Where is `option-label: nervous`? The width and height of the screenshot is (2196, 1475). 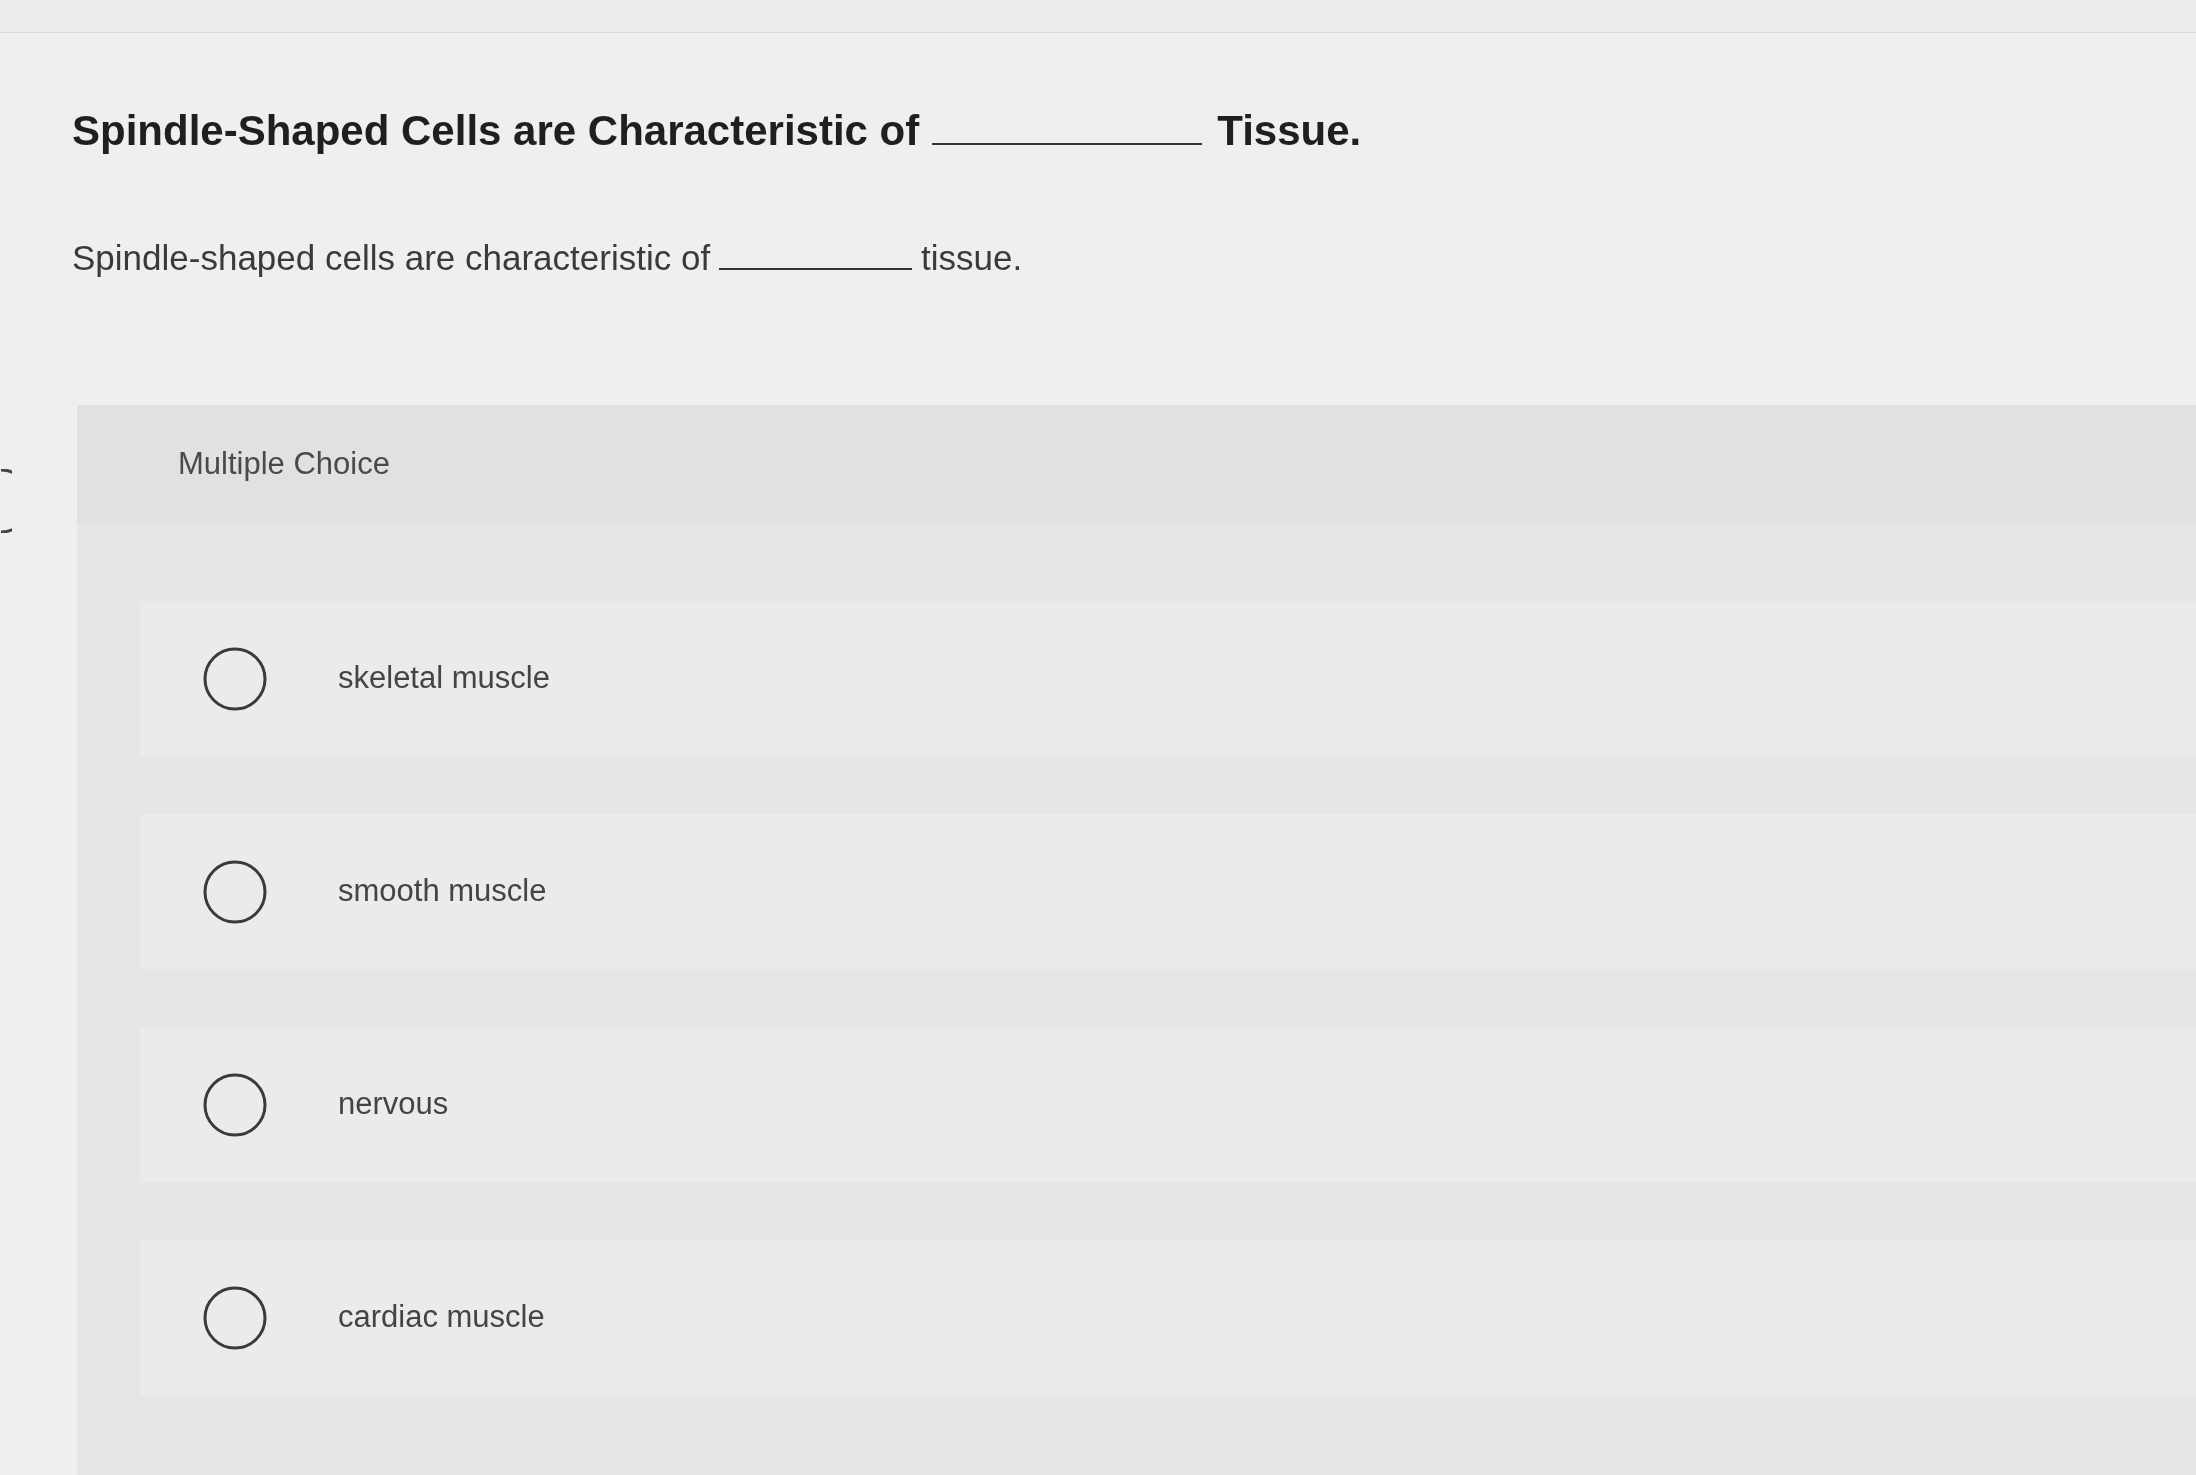 option-label: nervous is located at coordinates (393, 1104).